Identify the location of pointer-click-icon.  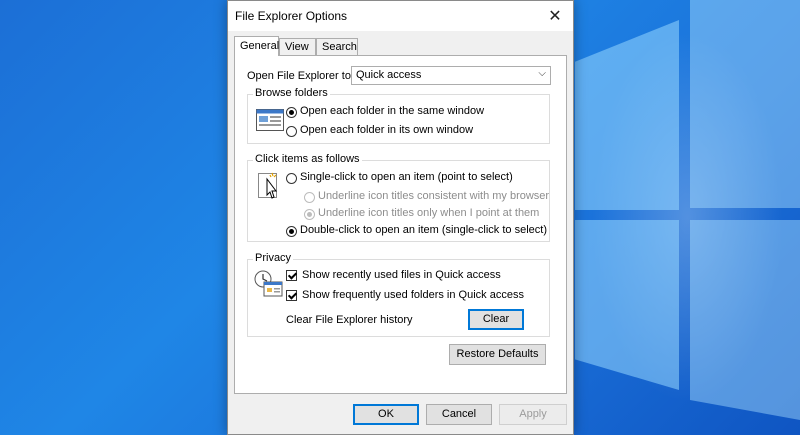
(267, 185).